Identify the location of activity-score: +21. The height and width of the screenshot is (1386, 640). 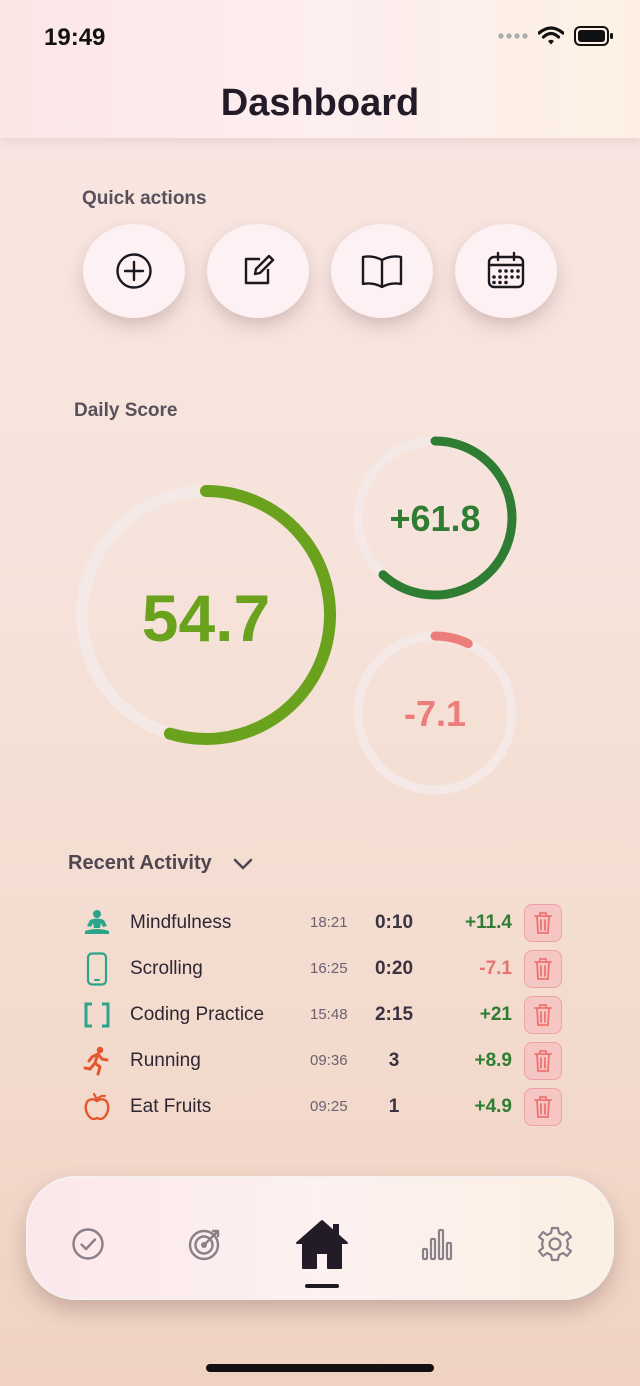
(495, 1014).